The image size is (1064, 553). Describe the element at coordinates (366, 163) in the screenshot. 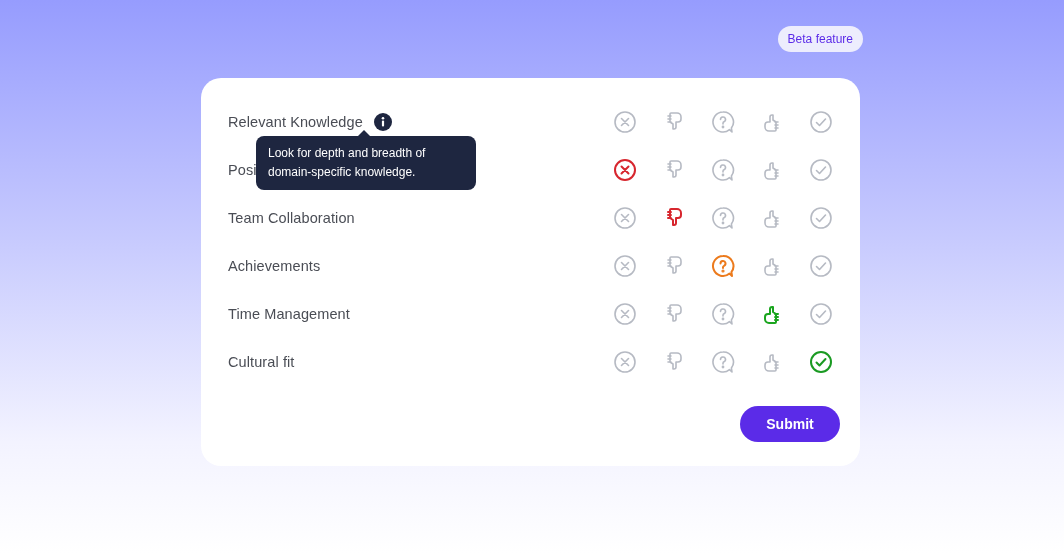

I see `tooltip: Look for depth and breadth of domain-specific knowledge.` at that location.